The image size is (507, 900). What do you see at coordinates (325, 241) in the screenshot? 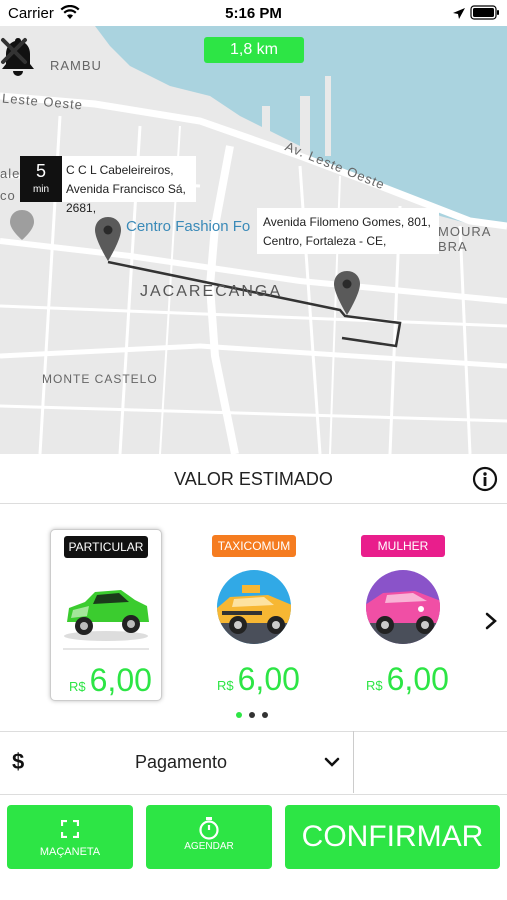
I see `destination-address-line2: Centro, Fortaleza - CE,` at bounding box center [325, 241].